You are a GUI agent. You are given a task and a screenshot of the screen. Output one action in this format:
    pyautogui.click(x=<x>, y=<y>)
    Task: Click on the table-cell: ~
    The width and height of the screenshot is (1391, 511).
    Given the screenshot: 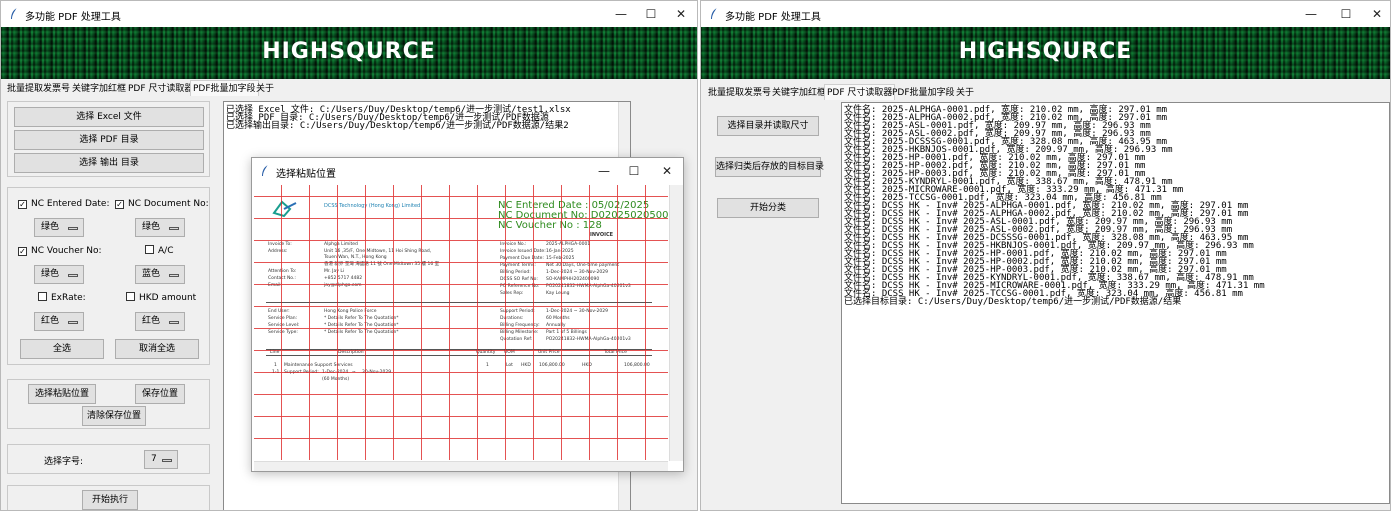 What is the action you would take?
    pyautogui.click(x=354, y=372)
    